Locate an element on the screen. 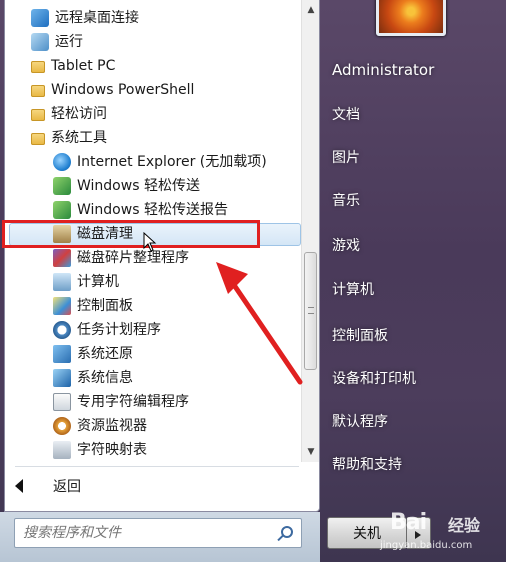 The image size is (506, 562). program-item: 资源监视器 is located at coordinates (153, 426).